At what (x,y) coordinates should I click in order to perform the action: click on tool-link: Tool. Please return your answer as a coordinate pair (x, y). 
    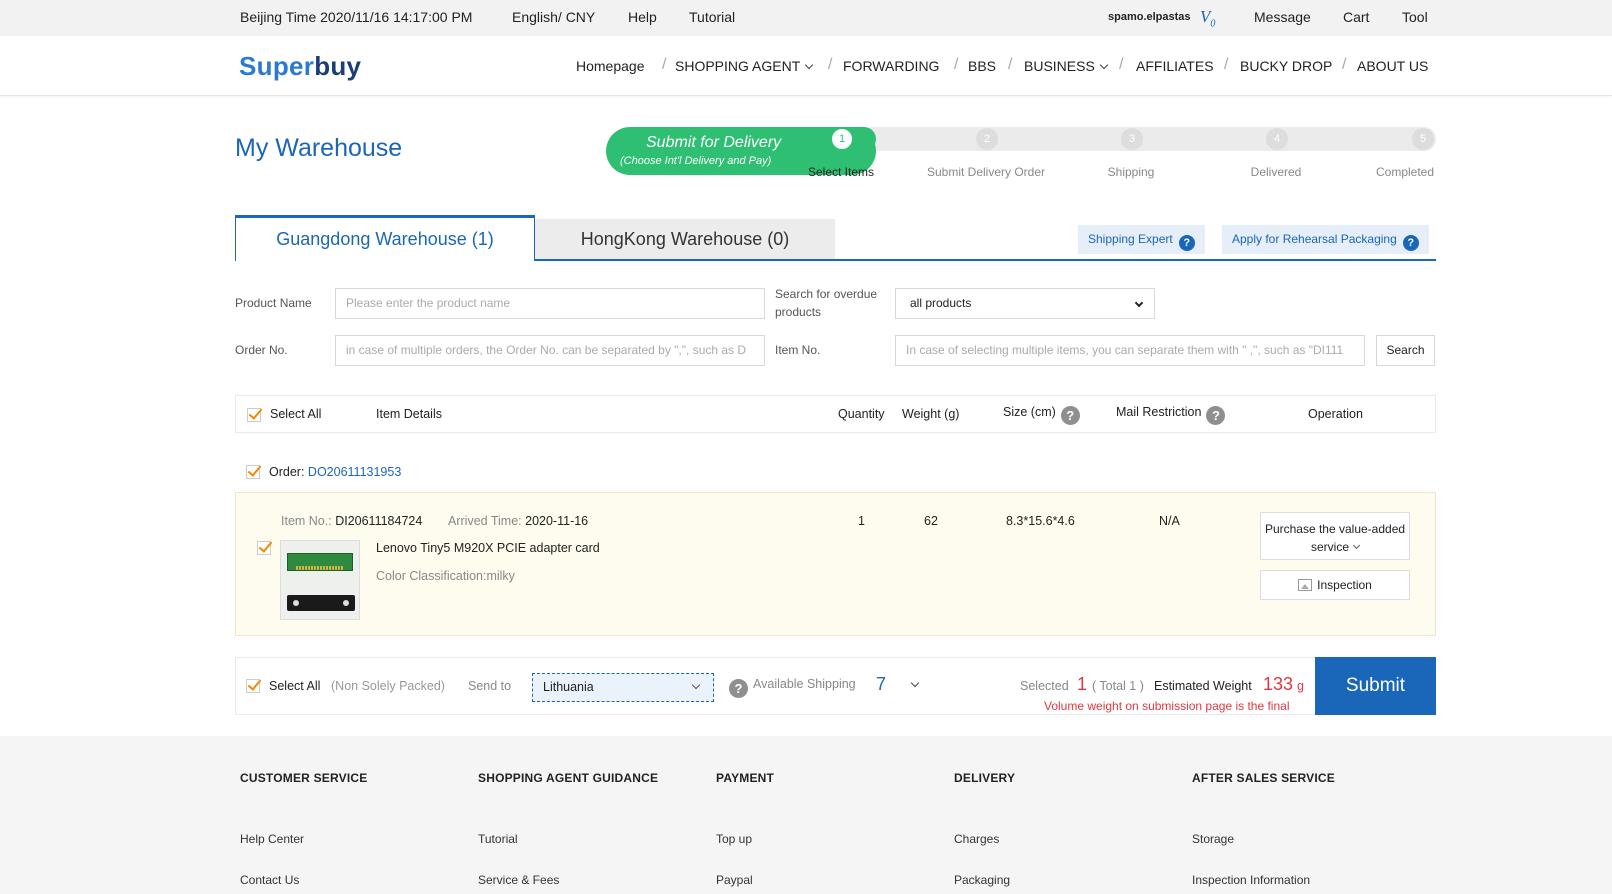
    Looking at the image, I should click on (1415, 17).